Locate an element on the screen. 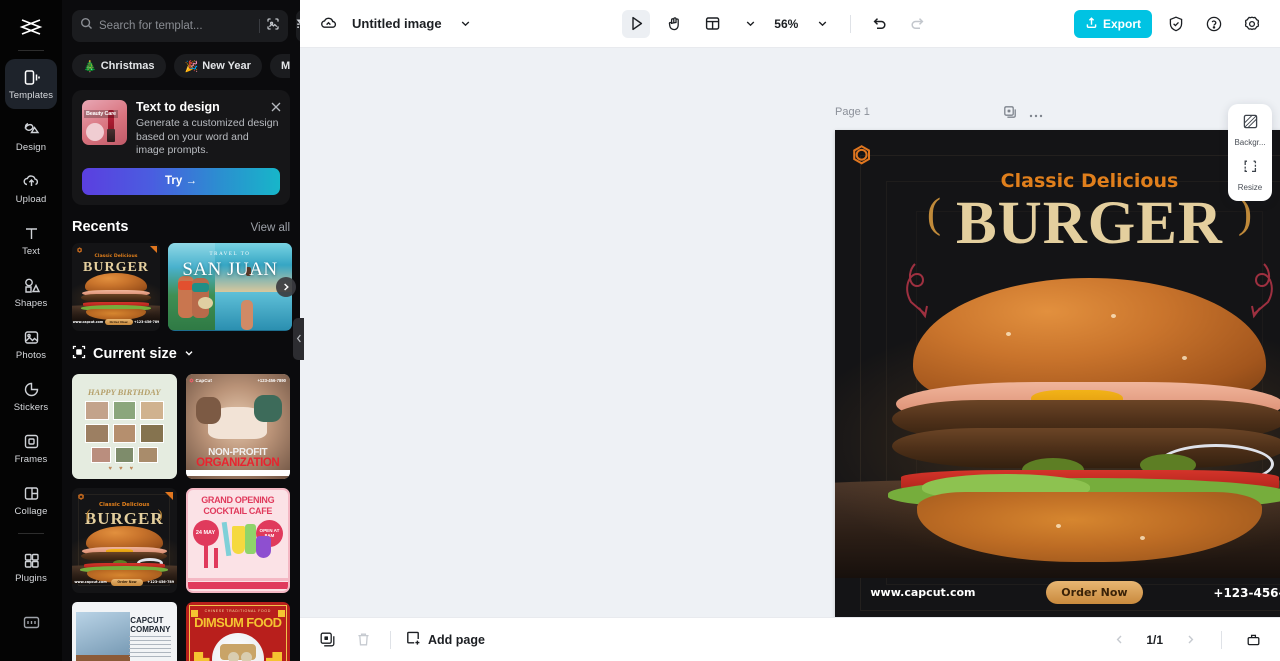 Image resolution: width=1280 pixels, height=661 pixels. sidebar-item-stickers: Stickers is located at coordinates (31, 396).